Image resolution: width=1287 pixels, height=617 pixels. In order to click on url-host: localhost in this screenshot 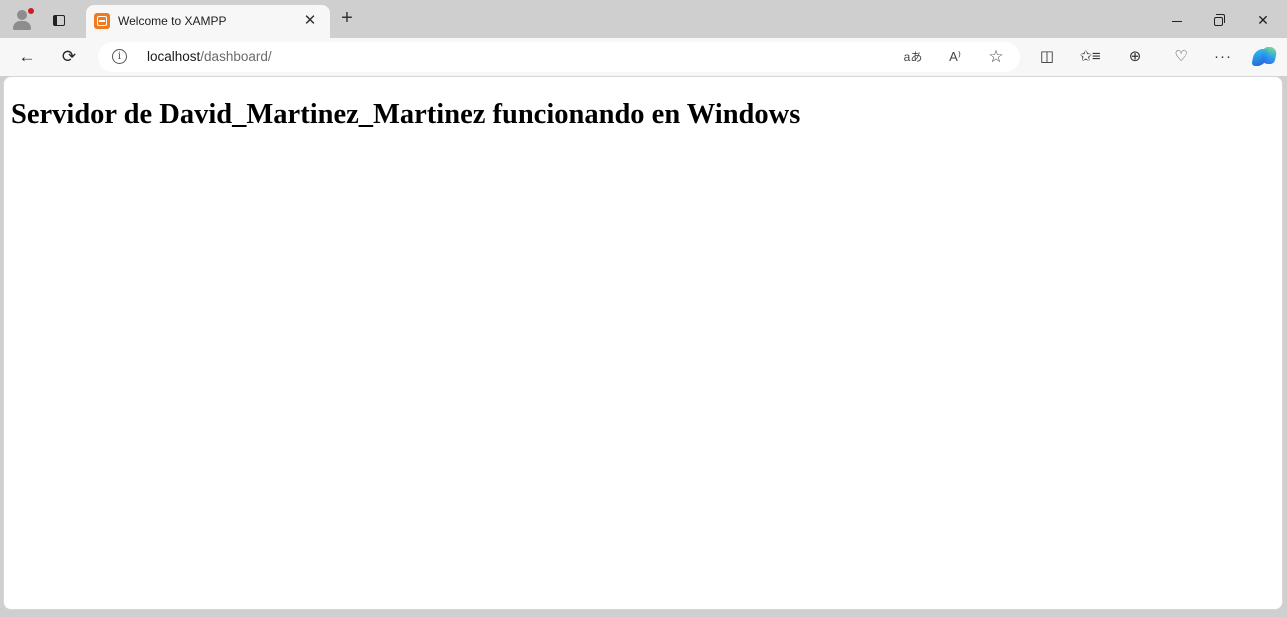, I will do `click(174, 56)`.